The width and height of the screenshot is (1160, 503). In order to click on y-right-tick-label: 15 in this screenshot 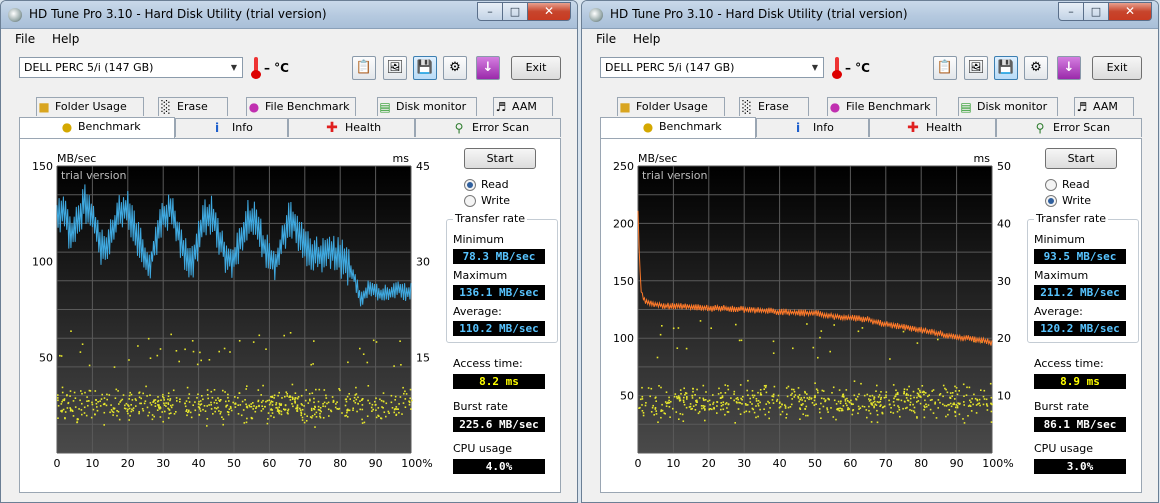, I will do `click(423, 357)`.